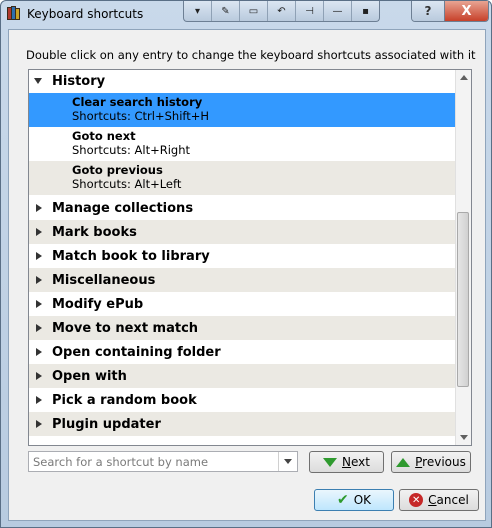 The height and width of the screenshot is (528, 492). What do you see at coordinates (242, 328) in the screenshot?
I see `tree-category: Move to next match` at bounding box center [242, 328].